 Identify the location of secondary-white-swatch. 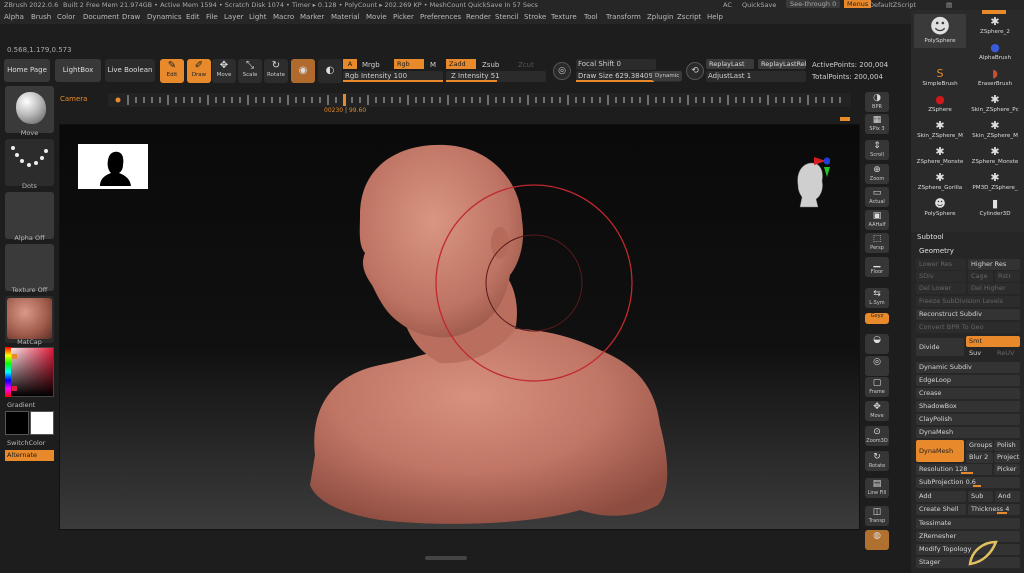
(42, 423).